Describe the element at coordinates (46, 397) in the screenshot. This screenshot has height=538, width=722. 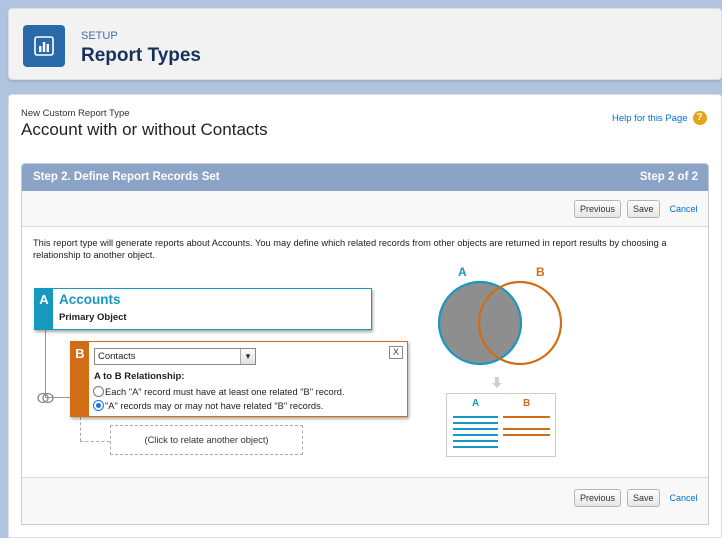
I see `link-chain-icon` at that location.